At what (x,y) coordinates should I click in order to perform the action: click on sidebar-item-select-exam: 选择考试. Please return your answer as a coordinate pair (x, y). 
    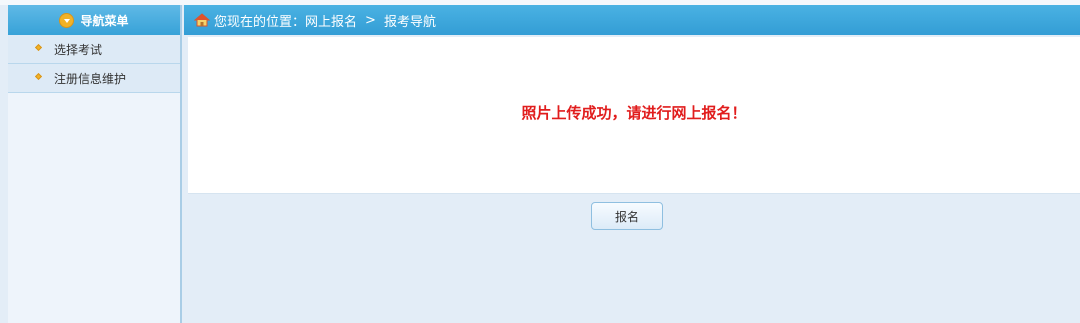
    Looking at the image, I should click on (94, 49).